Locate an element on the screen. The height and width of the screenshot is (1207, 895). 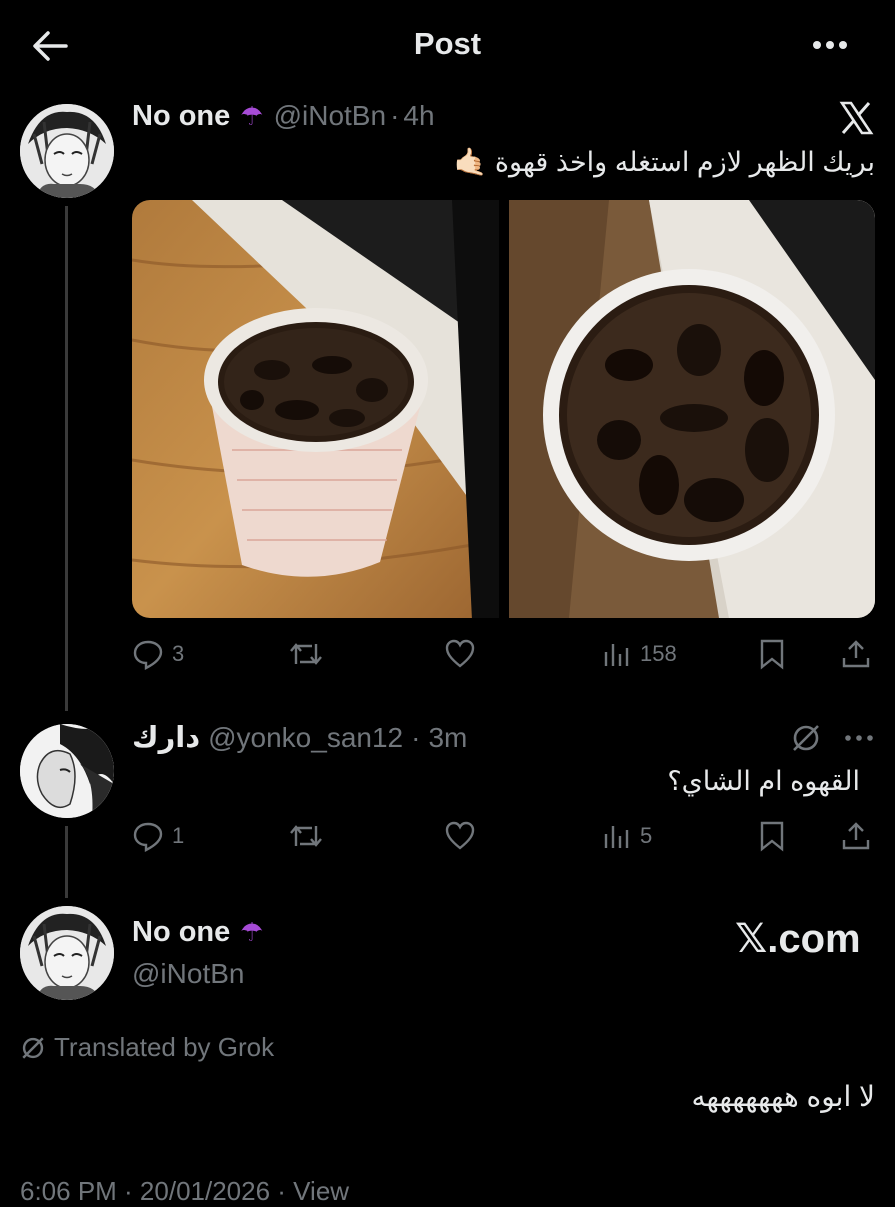
views-count: 5 is located at coordinates (646, 835).